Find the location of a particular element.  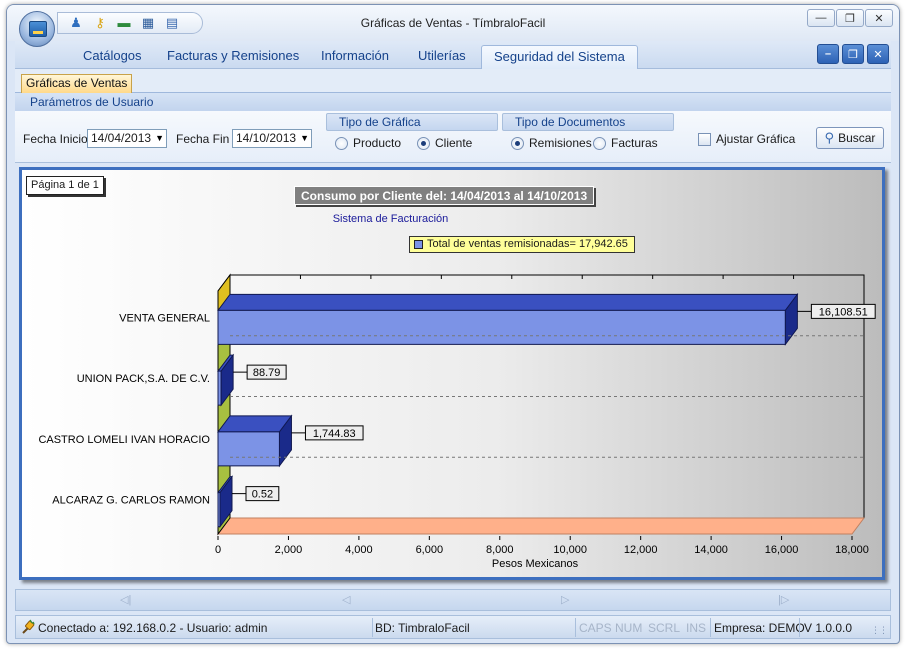

connection-plug-icon is located at coordinates (28, 626).